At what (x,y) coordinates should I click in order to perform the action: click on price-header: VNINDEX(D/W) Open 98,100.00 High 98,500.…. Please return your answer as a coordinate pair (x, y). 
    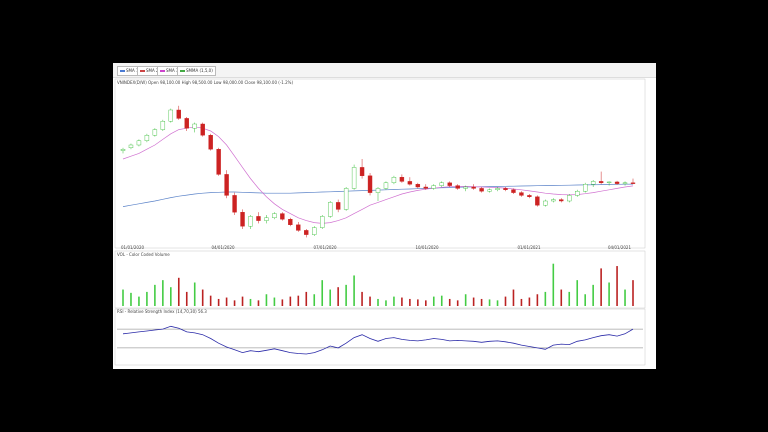
    Looking at the image, I should click on (205, 82).